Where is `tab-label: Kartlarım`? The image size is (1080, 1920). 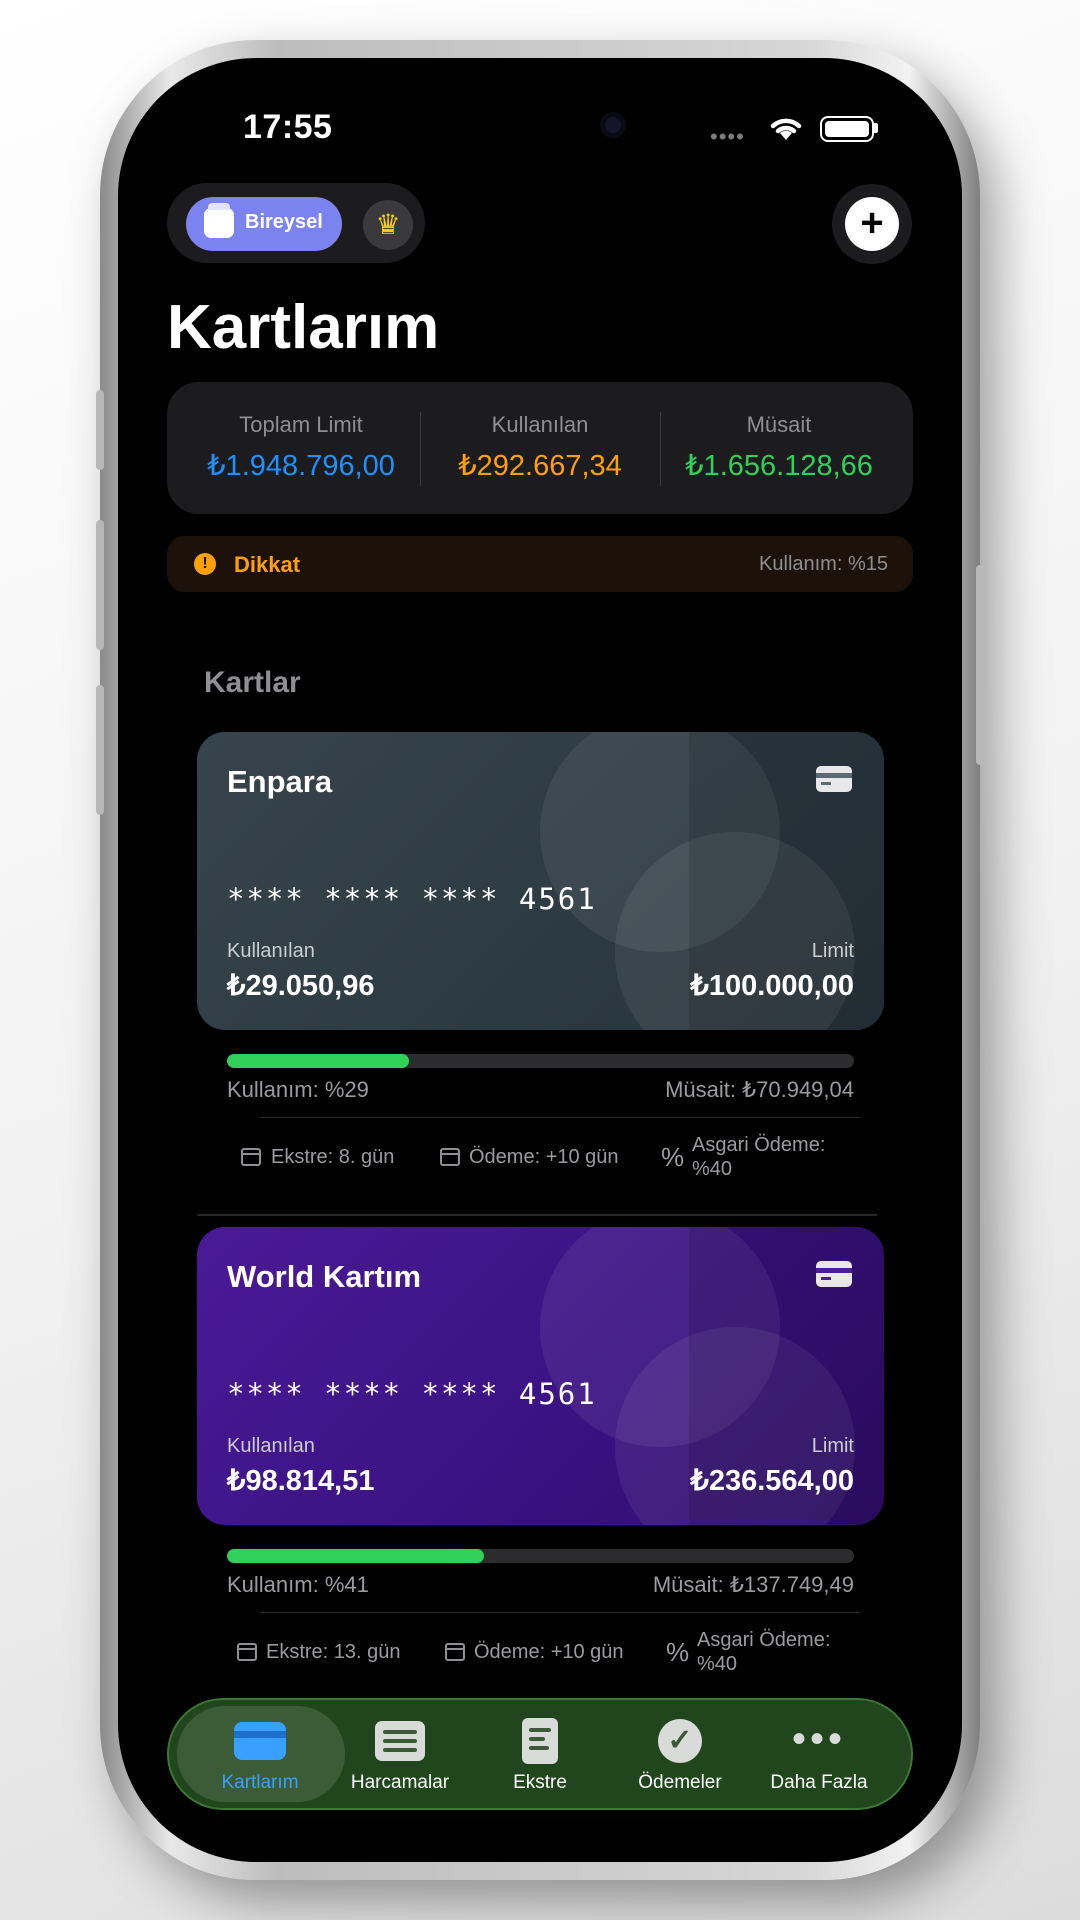
tab-label: Kartlarım is located at coordinates (260, 1782).